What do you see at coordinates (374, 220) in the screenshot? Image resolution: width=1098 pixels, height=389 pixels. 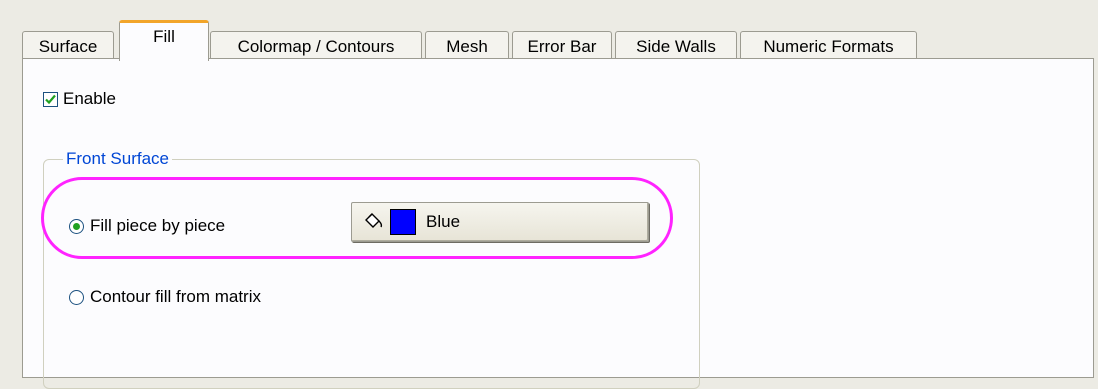 I see `paint-bucket-icon` at bounding box center [374, 220].